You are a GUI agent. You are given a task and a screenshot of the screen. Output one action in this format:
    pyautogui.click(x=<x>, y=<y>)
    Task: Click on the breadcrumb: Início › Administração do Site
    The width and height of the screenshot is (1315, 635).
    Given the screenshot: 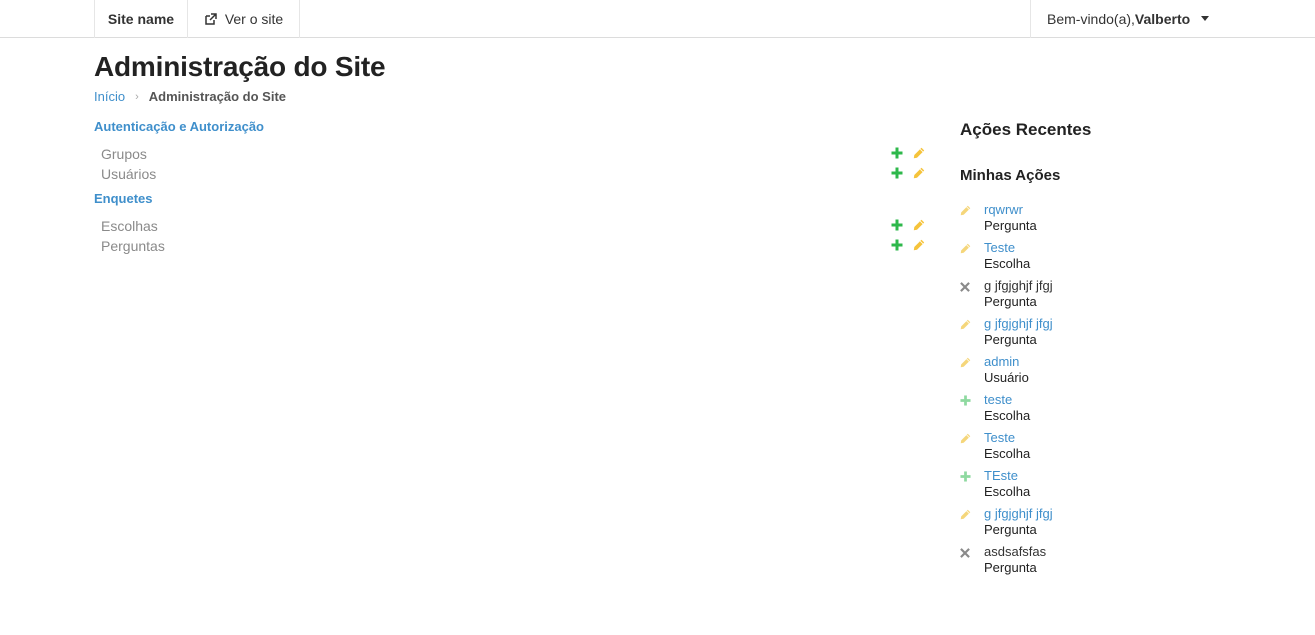 What is the action you would take?
    pyautogui.click(x=190, y=96)
    